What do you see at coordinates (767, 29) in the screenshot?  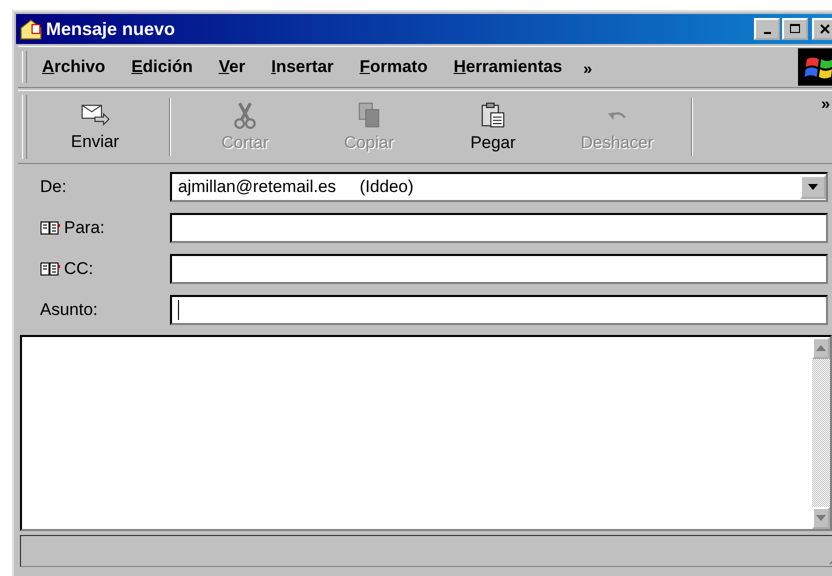 I see `minimize-button` at bounding box center [767, 29].